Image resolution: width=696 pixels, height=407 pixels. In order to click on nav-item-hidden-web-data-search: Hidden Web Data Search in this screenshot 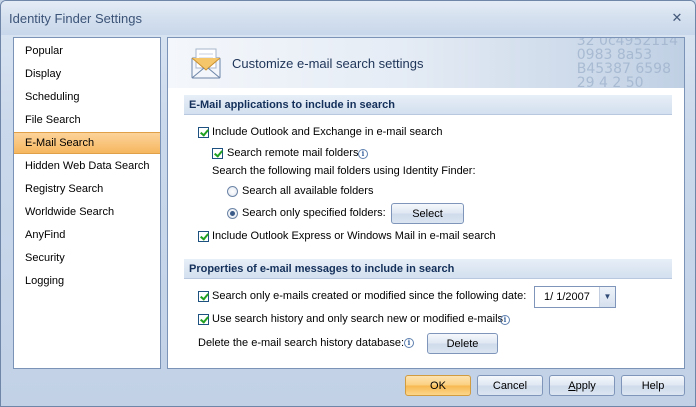, I will do `click(87, 166)`.